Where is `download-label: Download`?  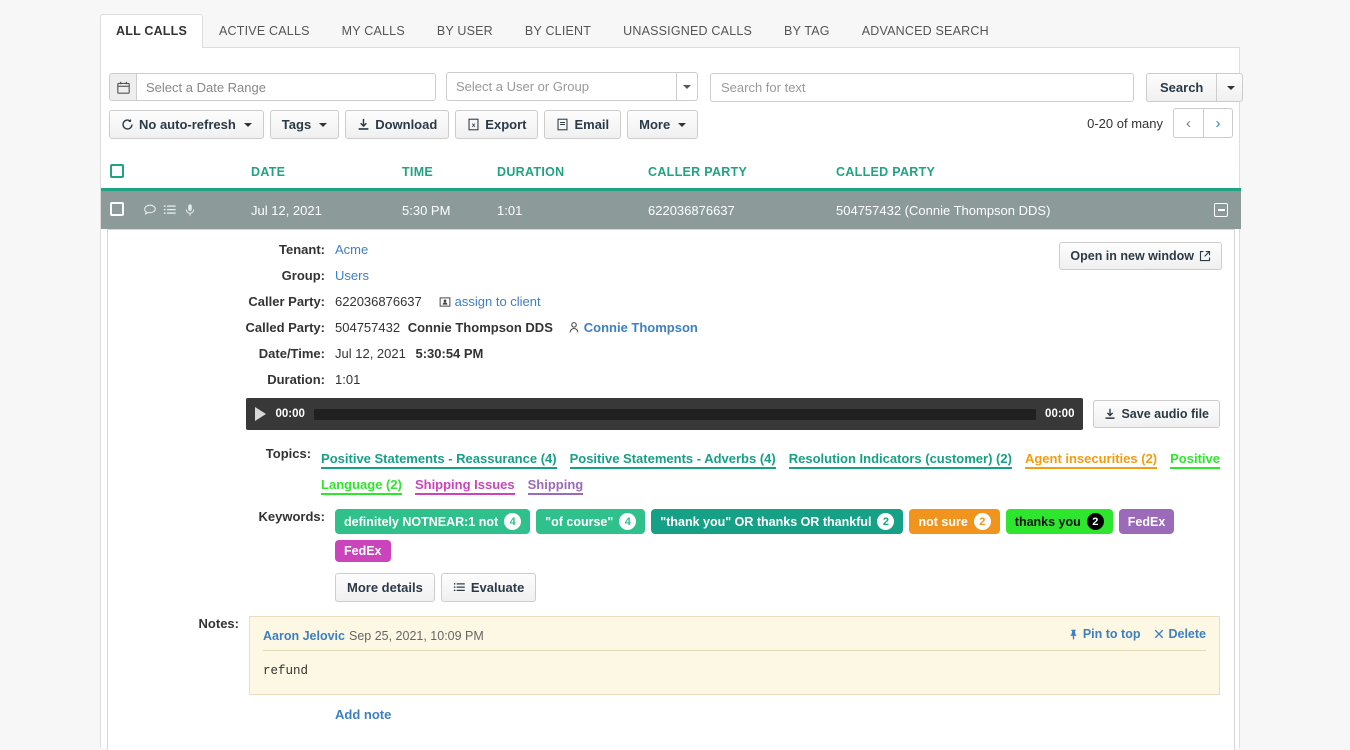 download-label: Download is located at coordinates (406, 124).